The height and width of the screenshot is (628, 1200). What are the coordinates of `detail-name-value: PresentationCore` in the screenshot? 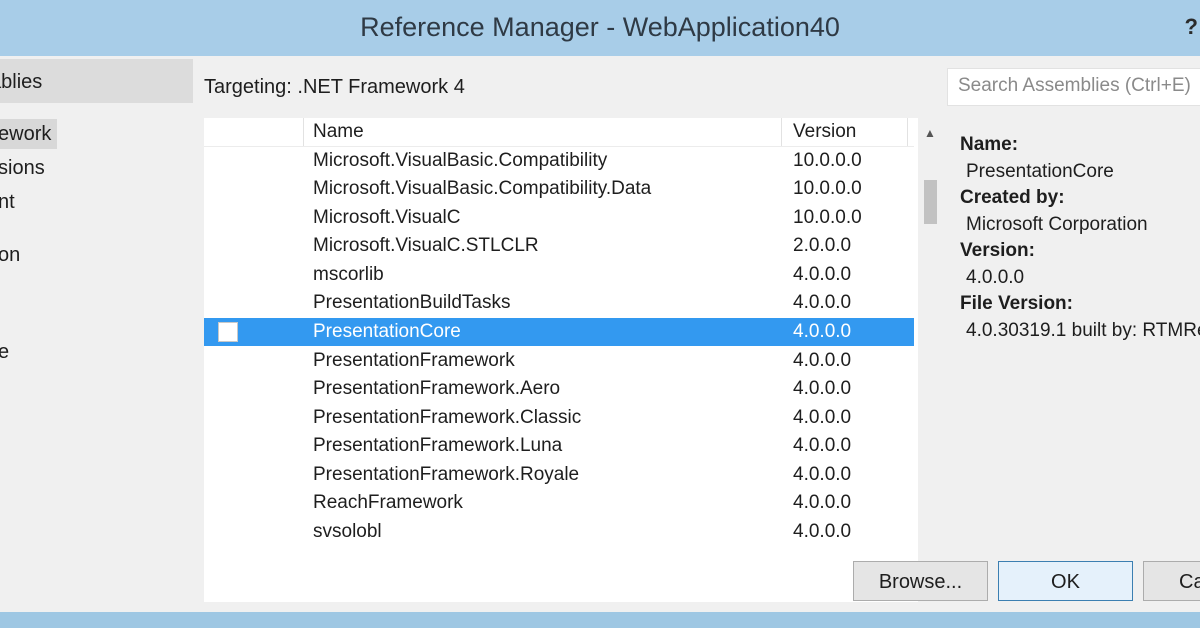 It's located at (1040, 171).